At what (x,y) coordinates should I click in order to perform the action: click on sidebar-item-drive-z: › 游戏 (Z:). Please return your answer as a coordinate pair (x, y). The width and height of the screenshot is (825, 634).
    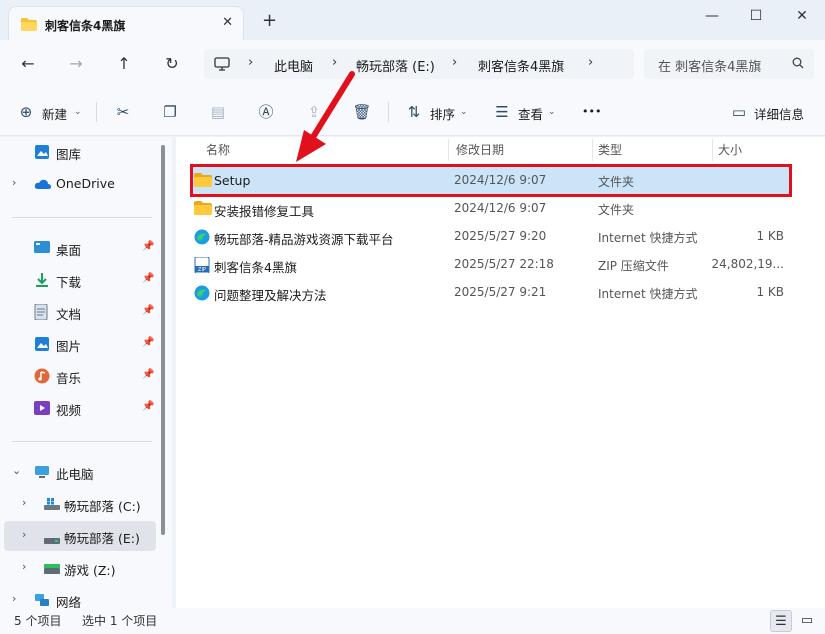
    Looking at the image, I should click on (80, 568).